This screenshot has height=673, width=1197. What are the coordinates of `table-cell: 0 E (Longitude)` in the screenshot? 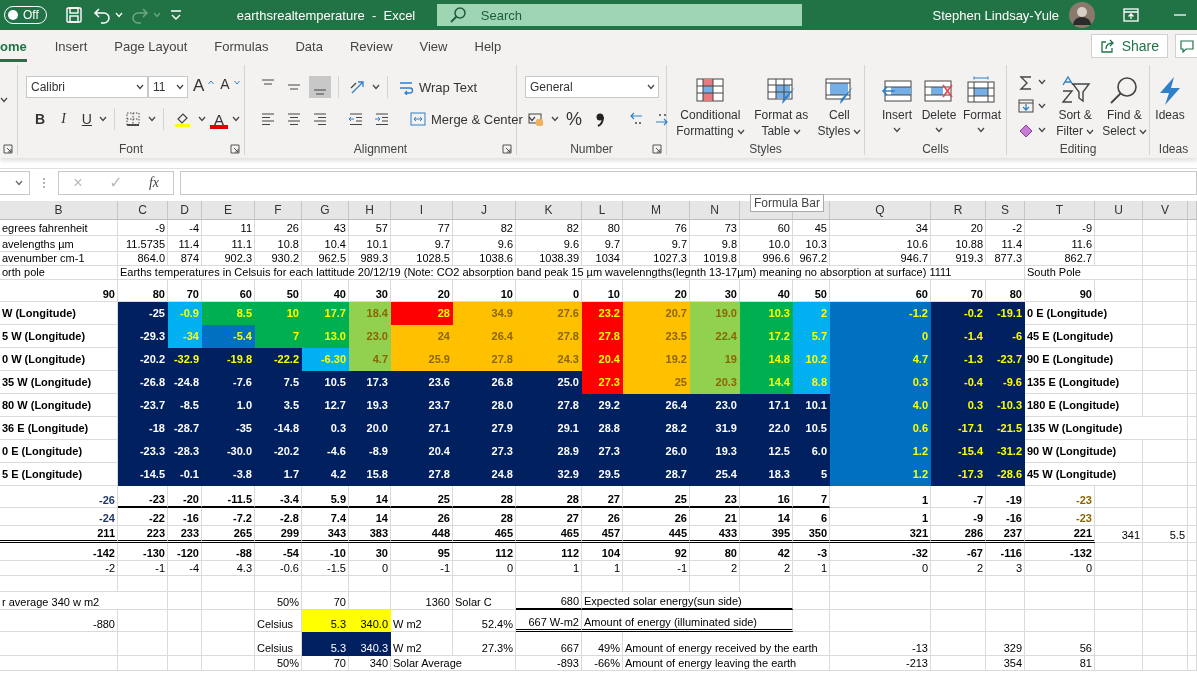 It's located at (1084, 313).